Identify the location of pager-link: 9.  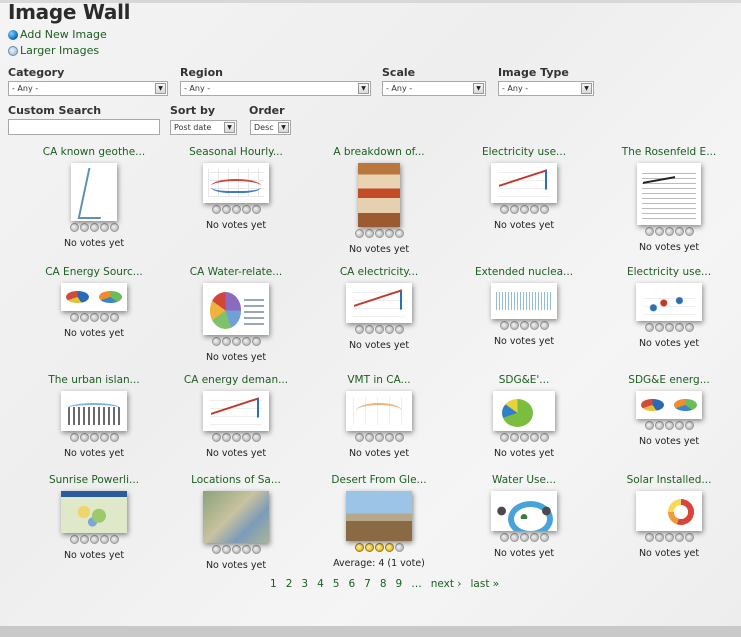
(399, 584).